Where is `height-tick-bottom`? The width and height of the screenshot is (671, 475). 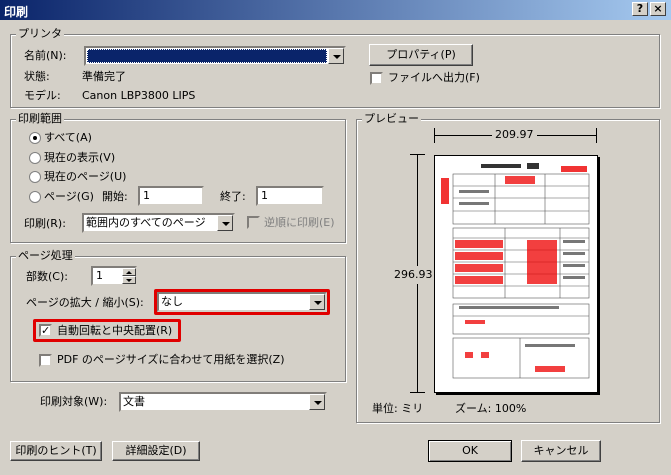 height-tick-bottom is located at coordinates (417, 392).